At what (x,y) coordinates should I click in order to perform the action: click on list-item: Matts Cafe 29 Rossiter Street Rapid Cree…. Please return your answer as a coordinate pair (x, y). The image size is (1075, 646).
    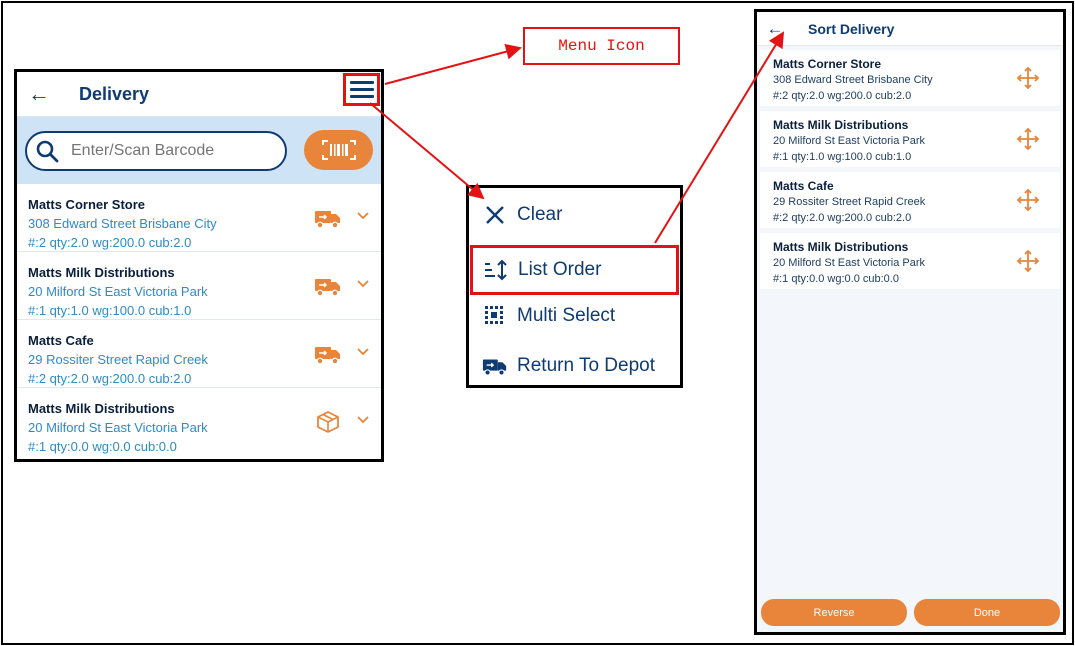
    Looking at the image, I should click on (199, 354).